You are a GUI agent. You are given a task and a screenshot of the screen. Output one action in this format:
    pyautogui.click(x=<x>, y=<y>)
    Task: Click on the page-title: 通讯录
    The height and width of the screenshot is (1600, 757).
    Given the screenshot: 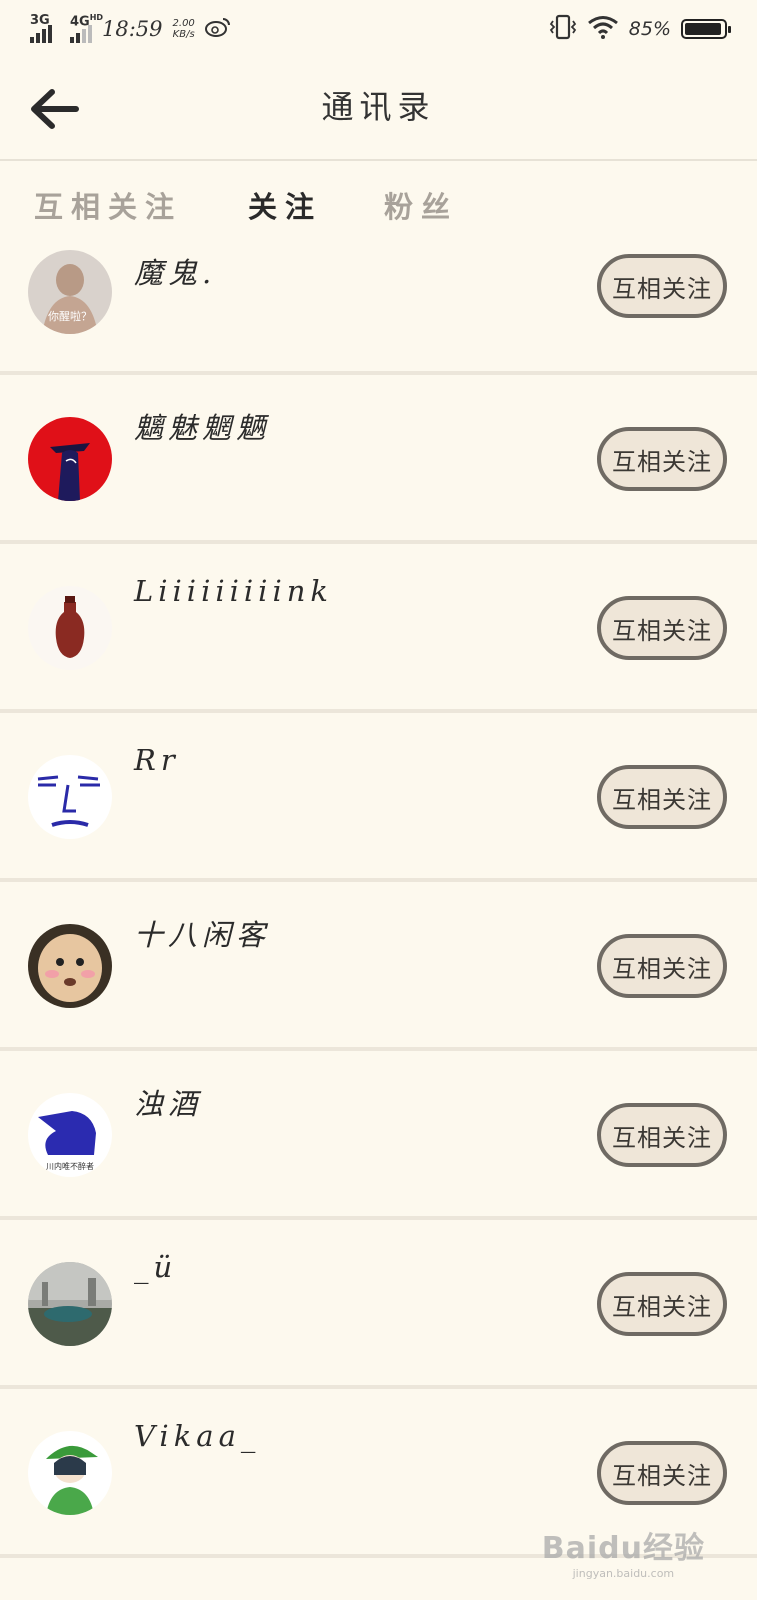 What is the action you would take?
    pyautogui.click(x=378, y=107)
    